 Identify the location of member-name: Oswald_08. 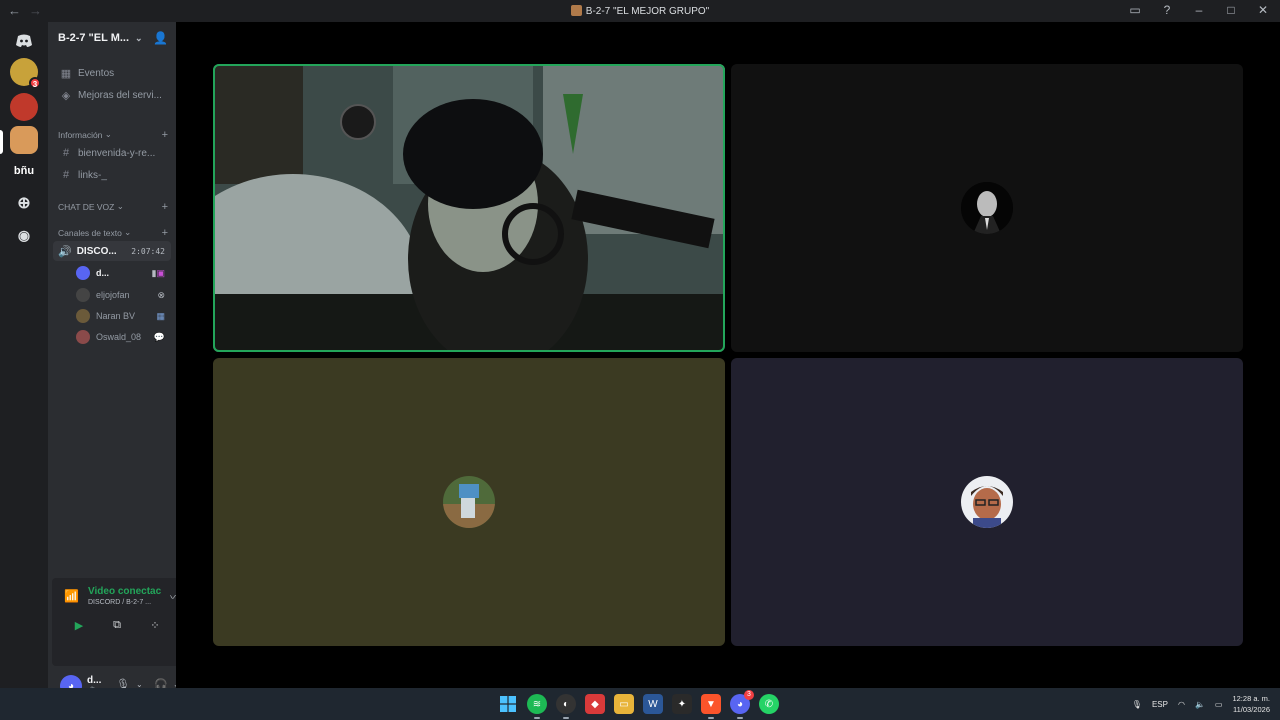
(119, 337).